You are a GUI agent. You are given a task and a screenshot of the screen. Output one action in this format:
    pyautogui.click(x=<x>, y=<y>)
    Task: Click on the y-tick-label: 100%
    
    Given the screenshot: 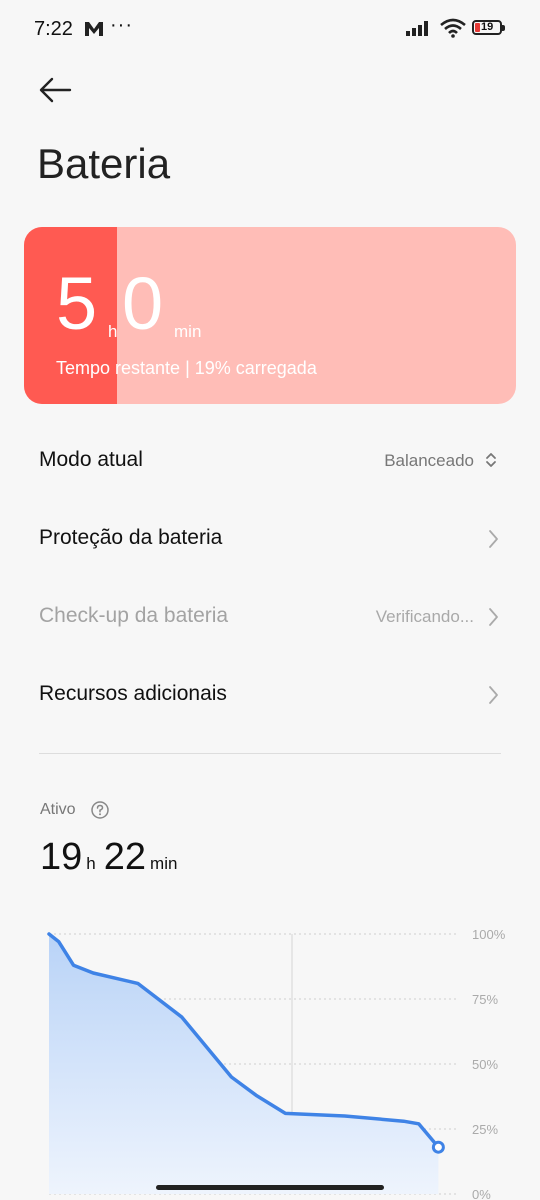 What is the action you would take?
    pyautogui.click(x=489, y=934)
    